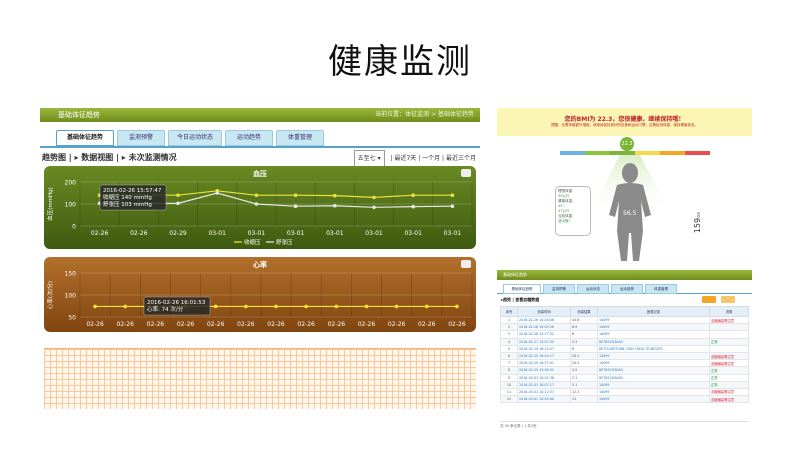 The image size is (800, 450). What do you see at coordinates (593, 289) in the screenshot?
I see `tab-exercise: 运动状态` at bounding box center [593, 289].